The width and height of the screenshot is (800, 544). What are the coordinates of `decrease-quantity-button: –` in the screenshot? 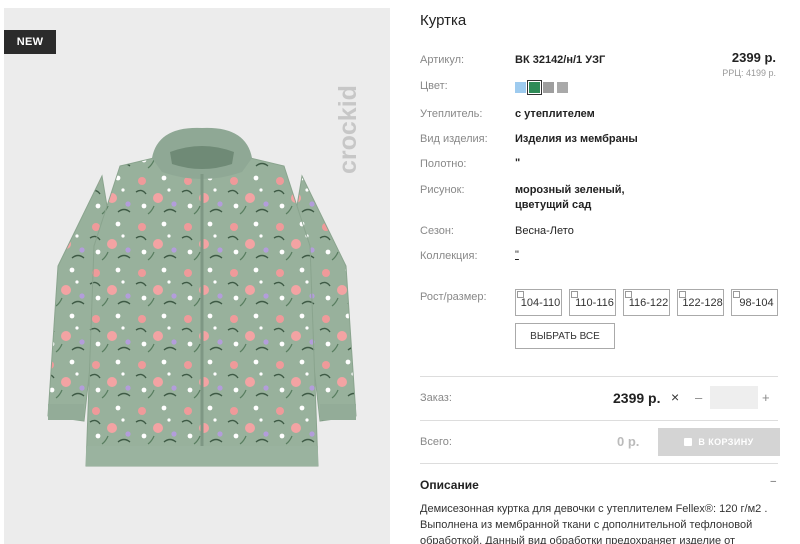 It's located at (698, 397).